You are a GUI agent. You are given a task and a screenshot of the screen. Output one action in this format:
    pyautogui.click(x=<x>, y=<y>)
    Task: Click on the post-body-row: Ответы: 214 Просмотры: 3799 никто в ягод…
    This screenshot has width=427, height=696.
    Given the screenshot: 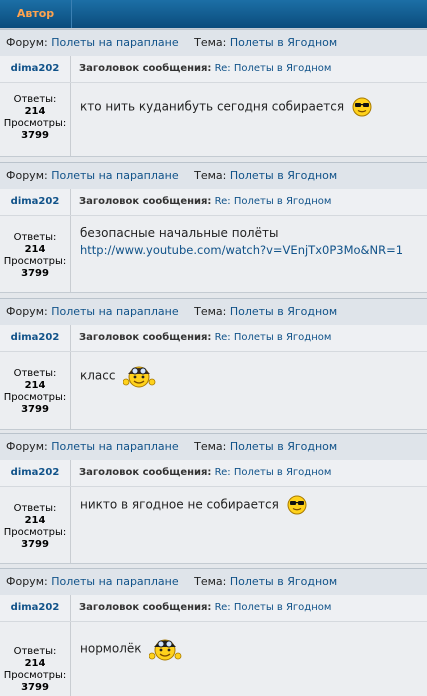 What is the action you would take?
    pyautogui.click(x=213, y=525)
    